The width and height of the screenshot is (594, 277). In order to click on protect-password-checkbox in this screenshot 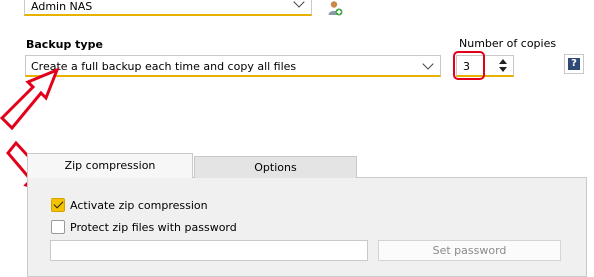, I will do `click(58, 227)`.